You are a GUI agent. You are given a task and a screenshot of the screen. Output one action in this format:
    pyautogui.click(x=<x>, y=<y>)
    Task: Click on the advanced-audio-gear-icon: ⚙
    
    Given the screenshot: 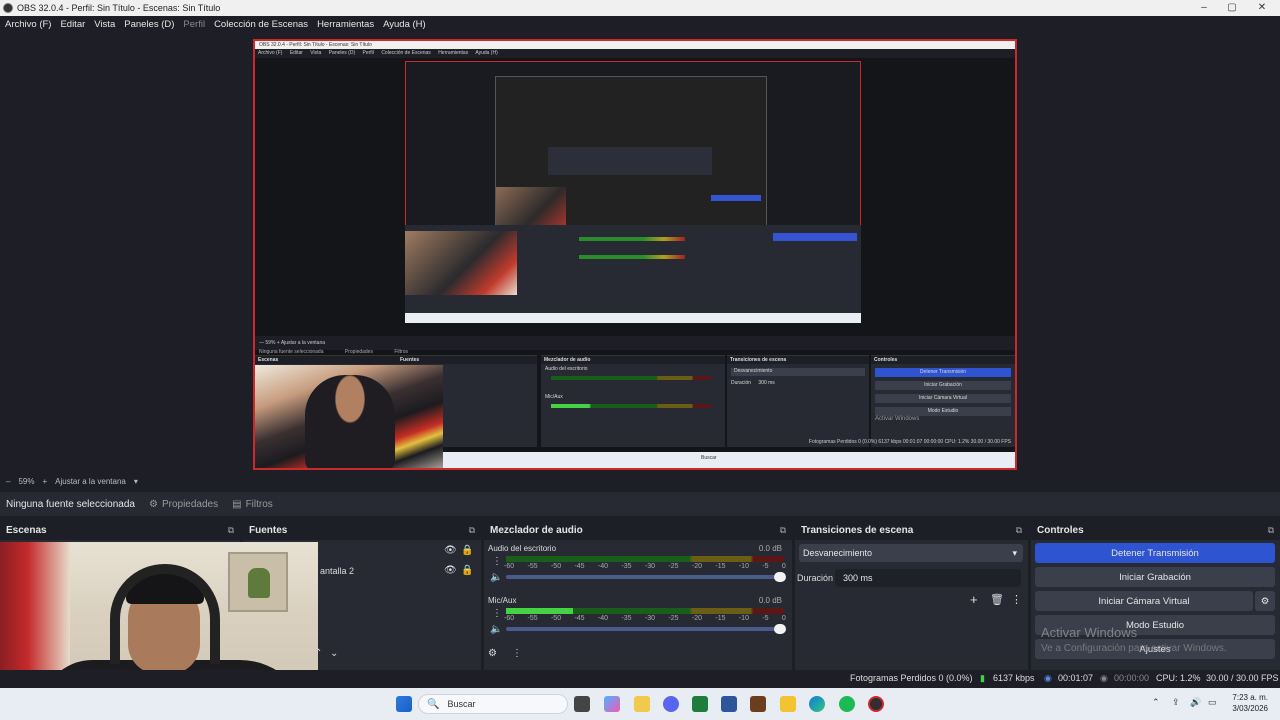 What is the action you would take?
    pyautogui.click(x=492, y=653)
    